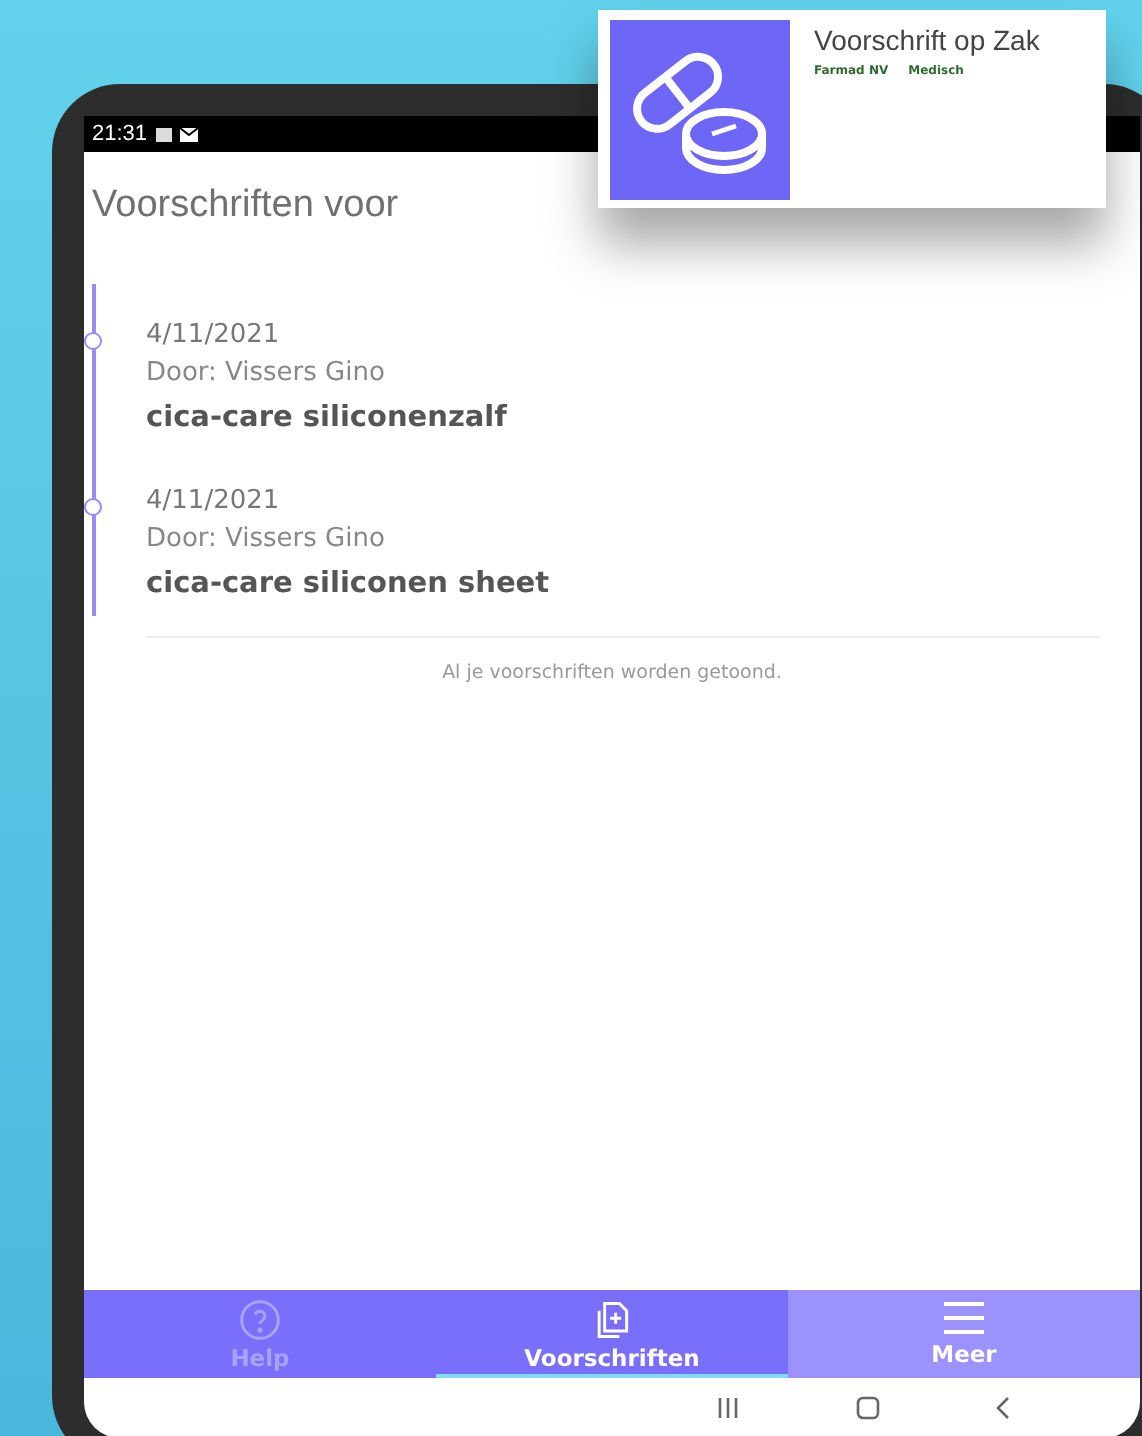  What do you see at coordinates (246, 206) in the screenshot?
I see `page-title: Voorschriften voor` at bounding box center [246, 206].